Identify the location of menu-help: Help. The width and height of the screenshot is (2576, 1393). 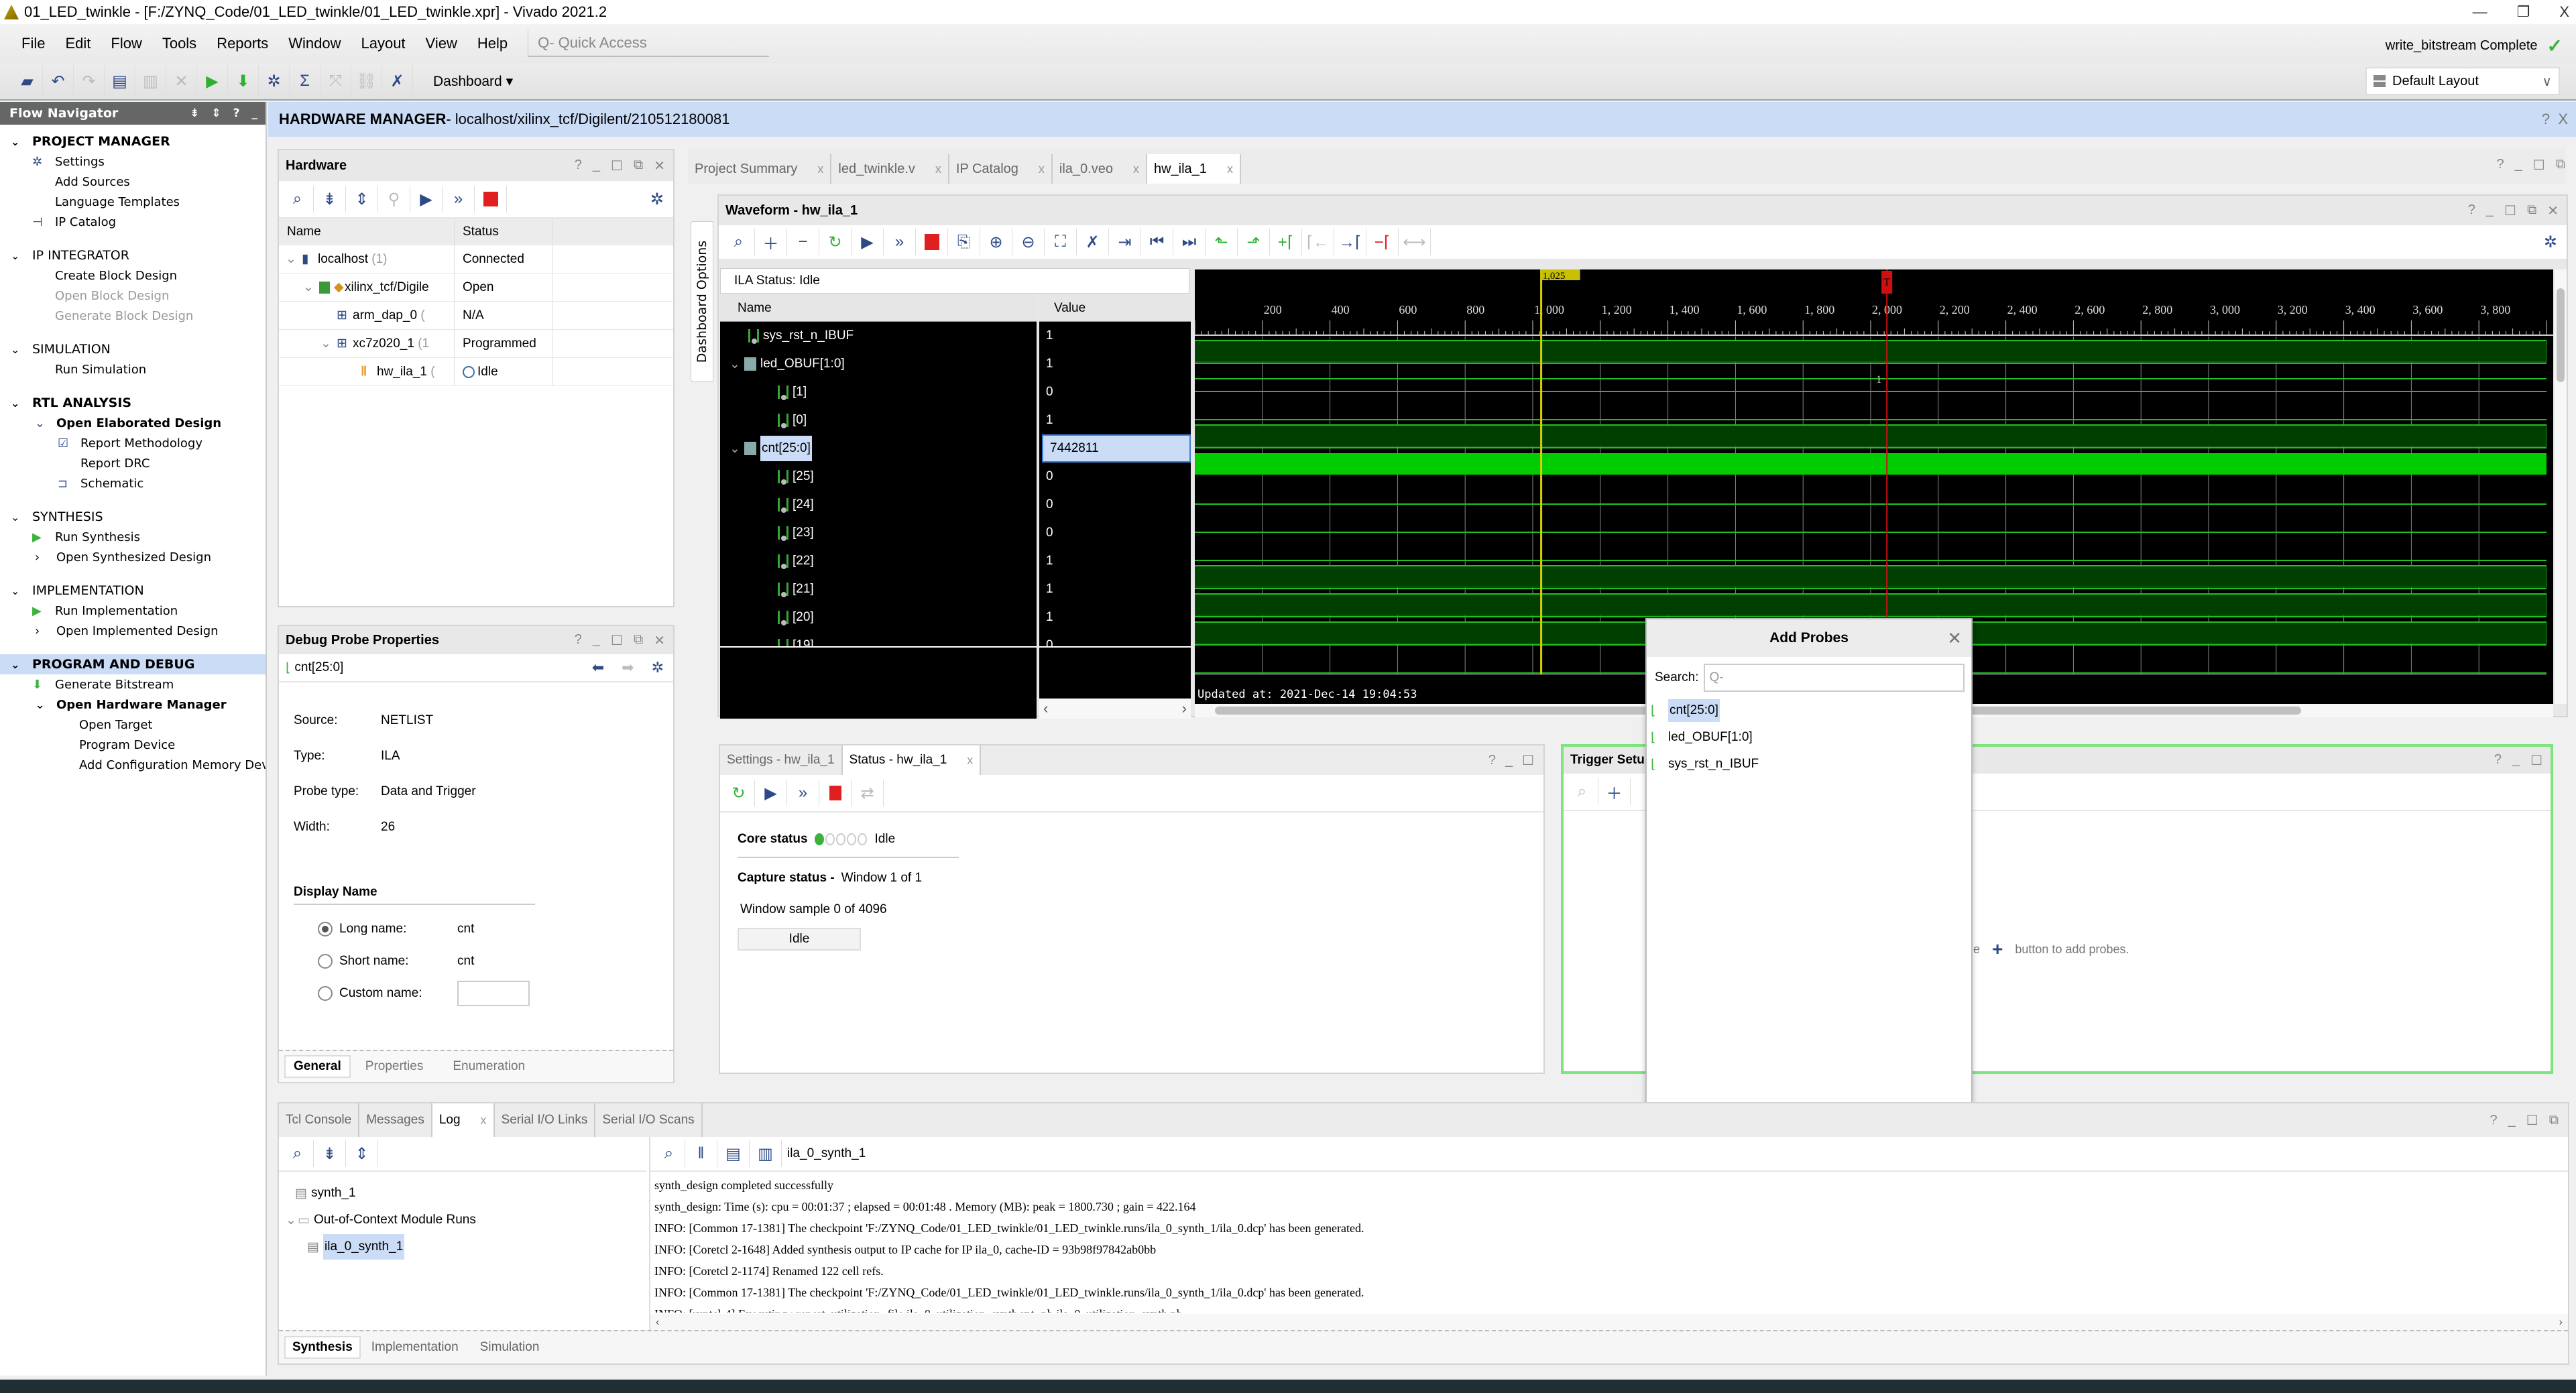
(492, 43).